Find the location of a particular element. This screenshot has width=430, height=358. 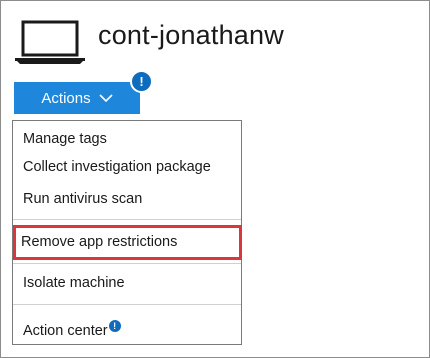

actions-button: Actions is located at coordinates (77, 98).